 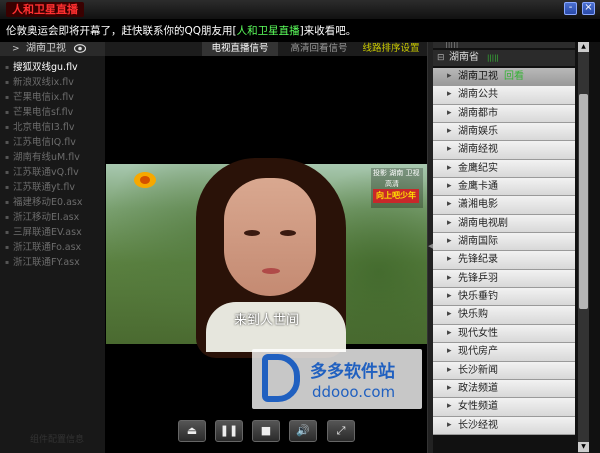 I want to click on channel-name: 快乐垂钓, so click(x=478, y=297).